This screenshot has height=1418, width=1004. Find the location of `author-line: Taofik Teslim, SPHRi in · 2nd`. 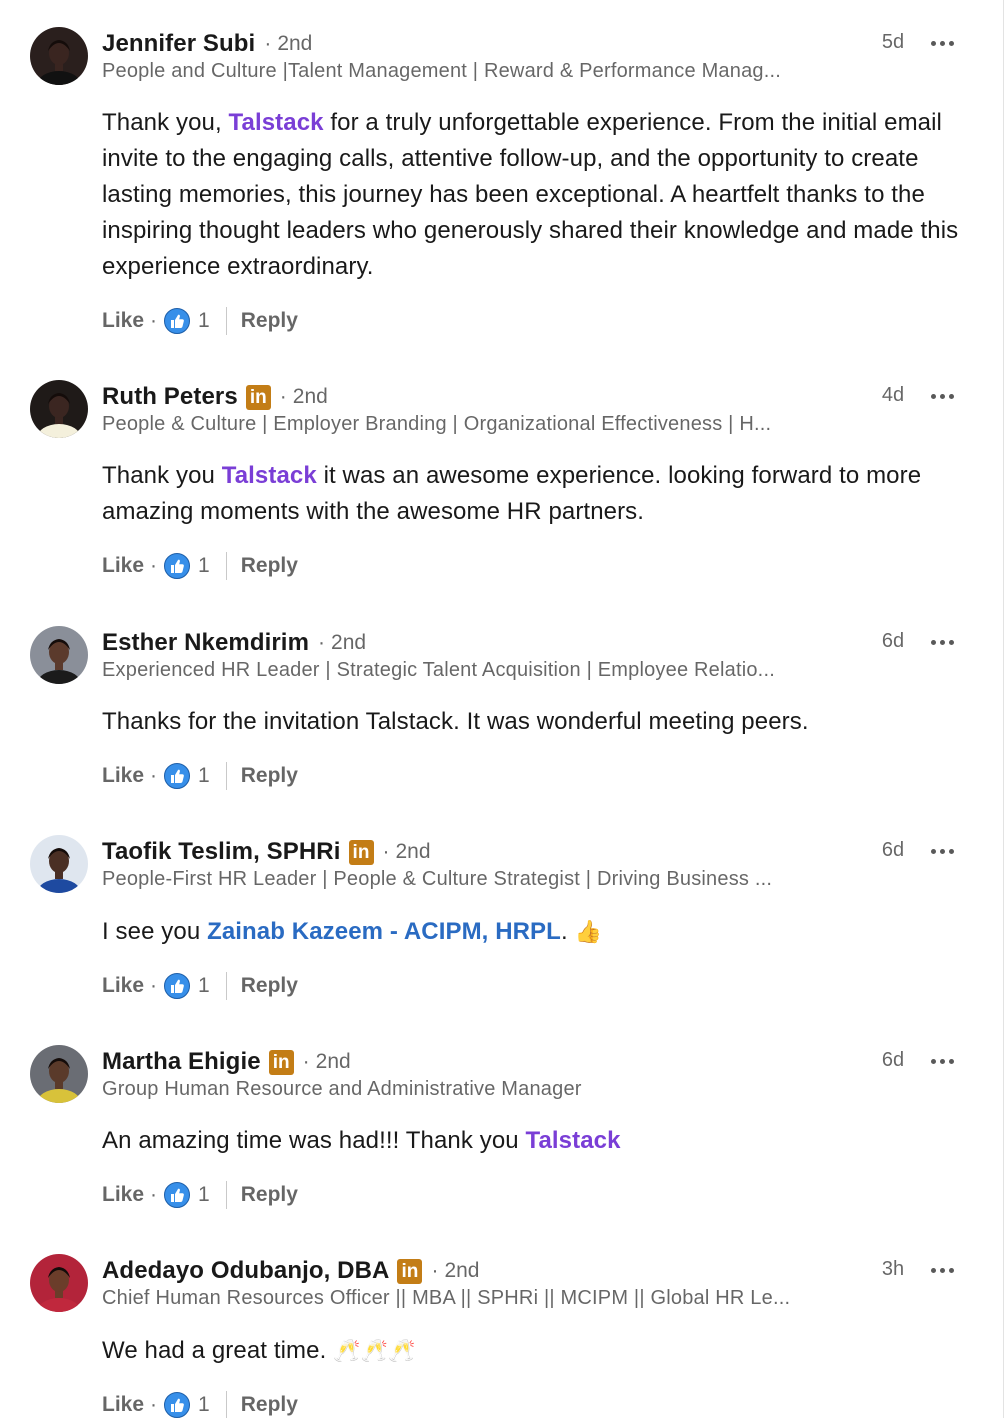

author-line: Taofik Teslim, SPHRi in · 2nd is located at coordinates (266, 852).